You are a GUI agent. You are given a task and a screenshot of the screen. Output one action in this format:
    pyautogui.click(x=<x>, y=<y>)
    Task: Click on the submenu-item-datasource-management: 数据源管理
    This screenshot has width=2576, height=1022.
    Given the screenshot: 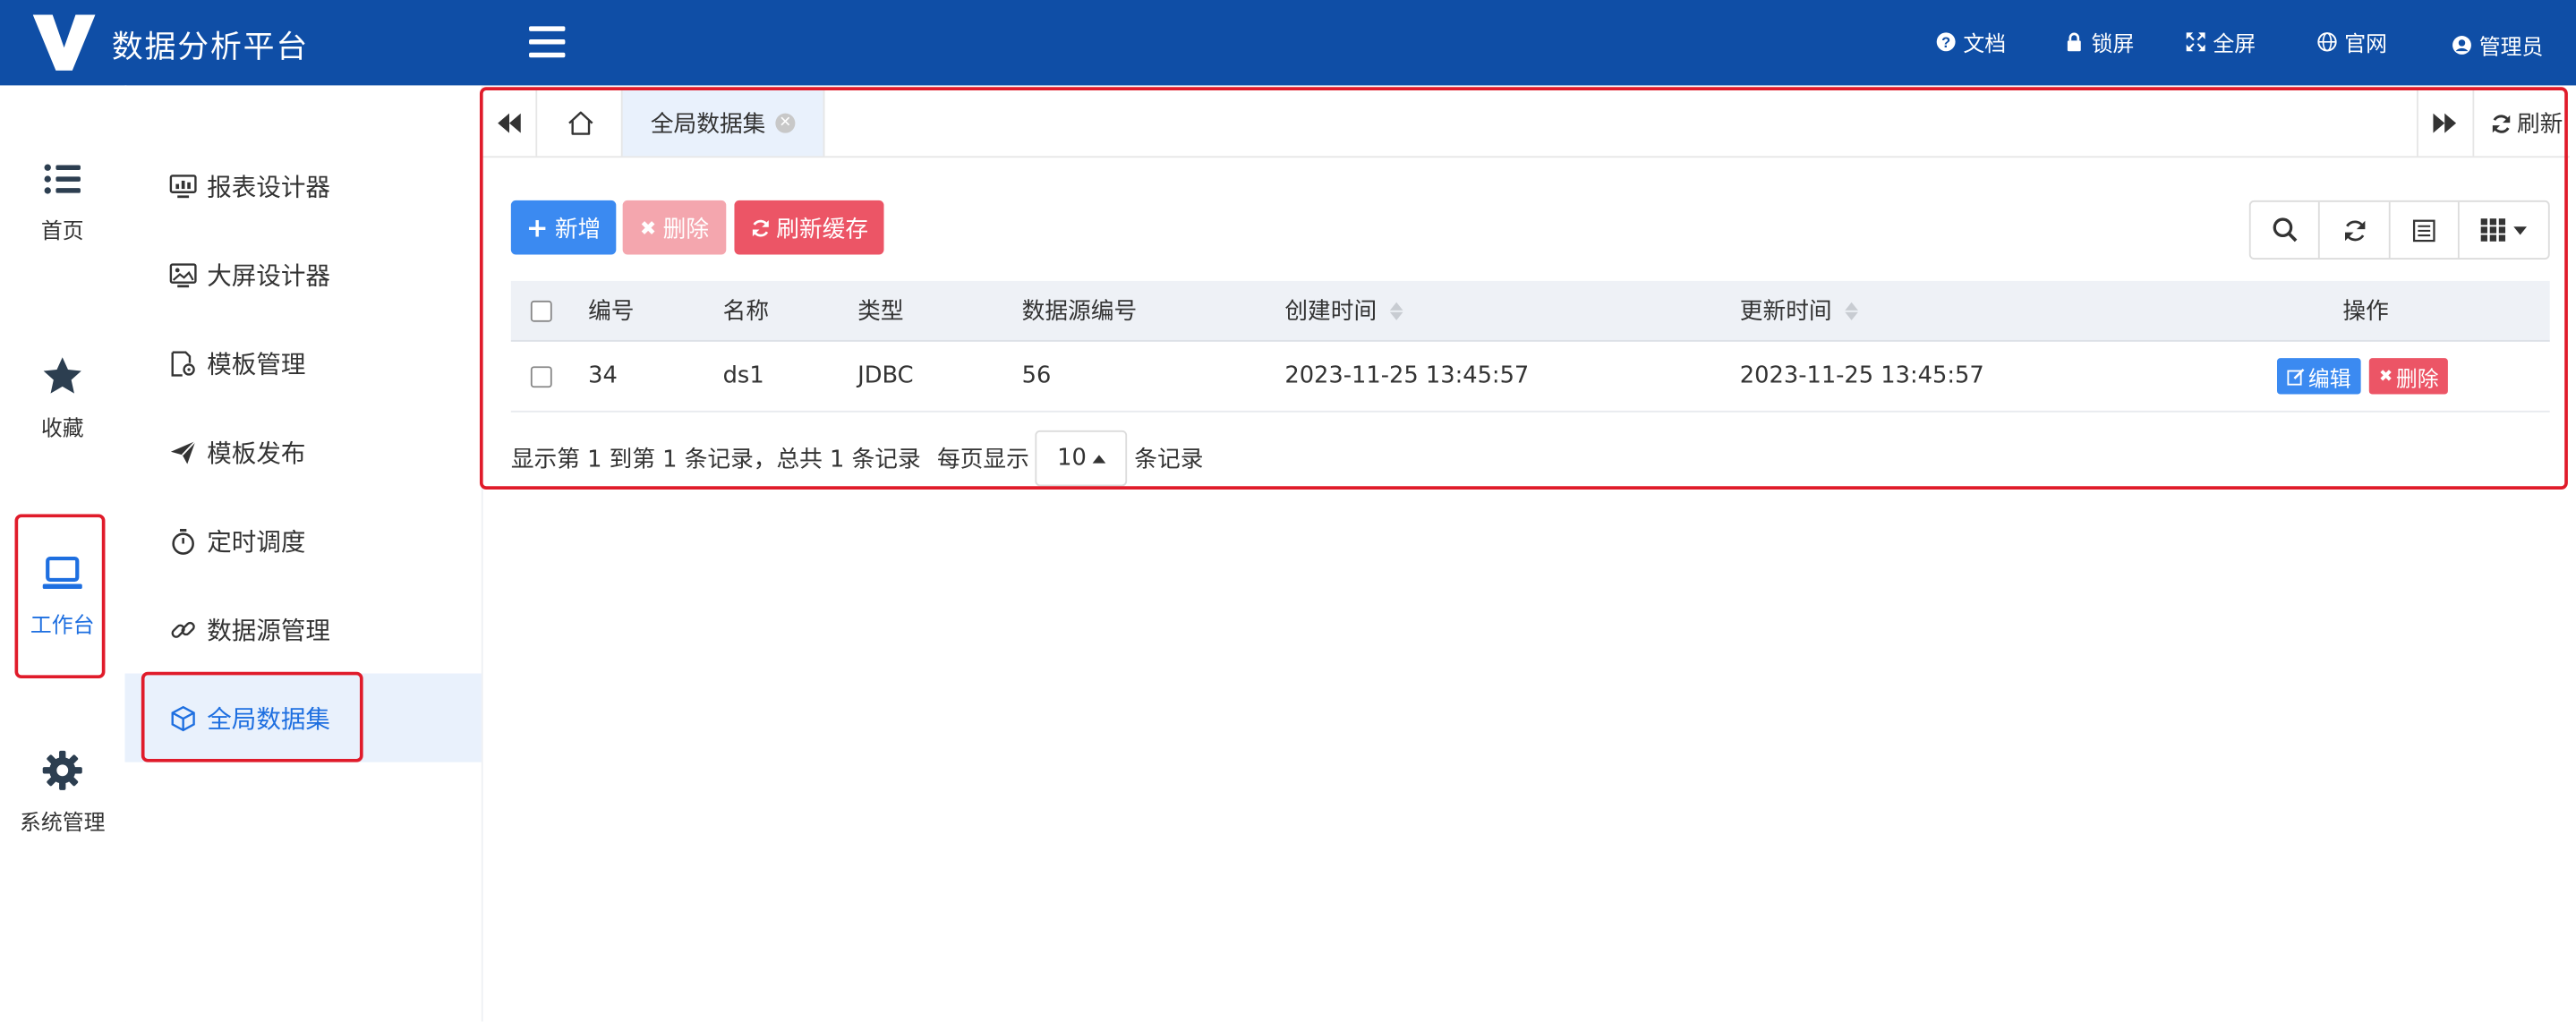 What is the action you would take?
    pyautogui.click(x=302, y=628)
    